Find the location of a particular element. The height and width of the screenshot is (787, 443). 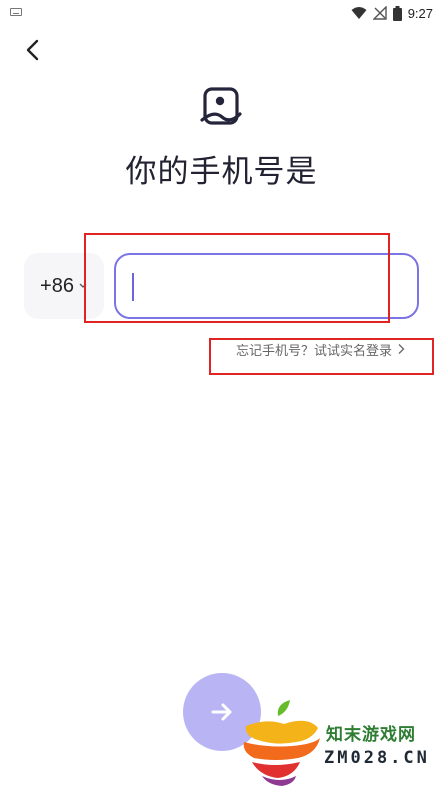

app-logo-icon is located at coordinates (221, 106).